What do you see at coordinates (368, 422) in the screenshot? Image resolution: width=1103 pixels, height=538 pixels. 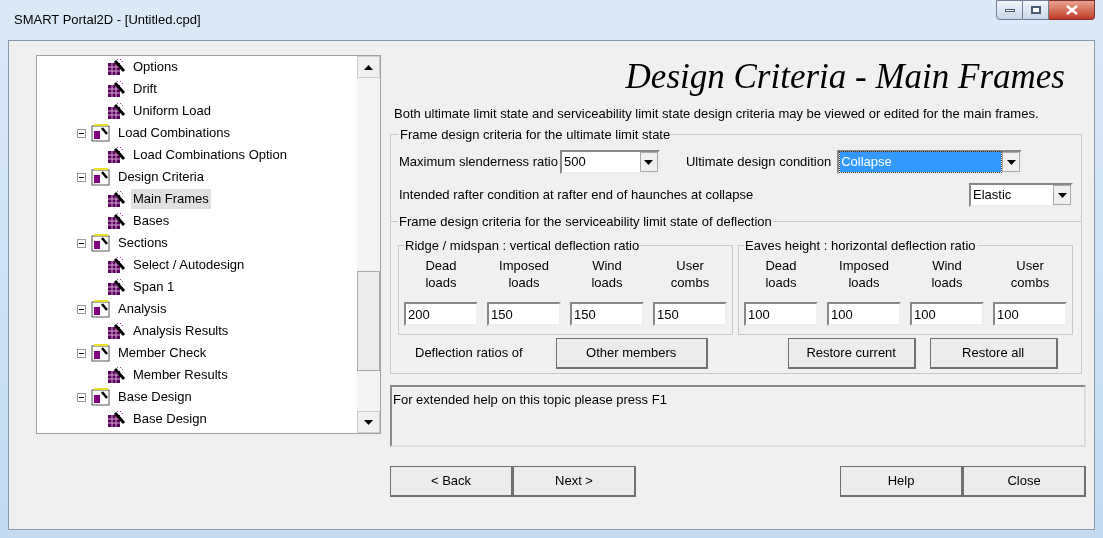 I see `scroll-down-icon` at bounding box center [368, 422].